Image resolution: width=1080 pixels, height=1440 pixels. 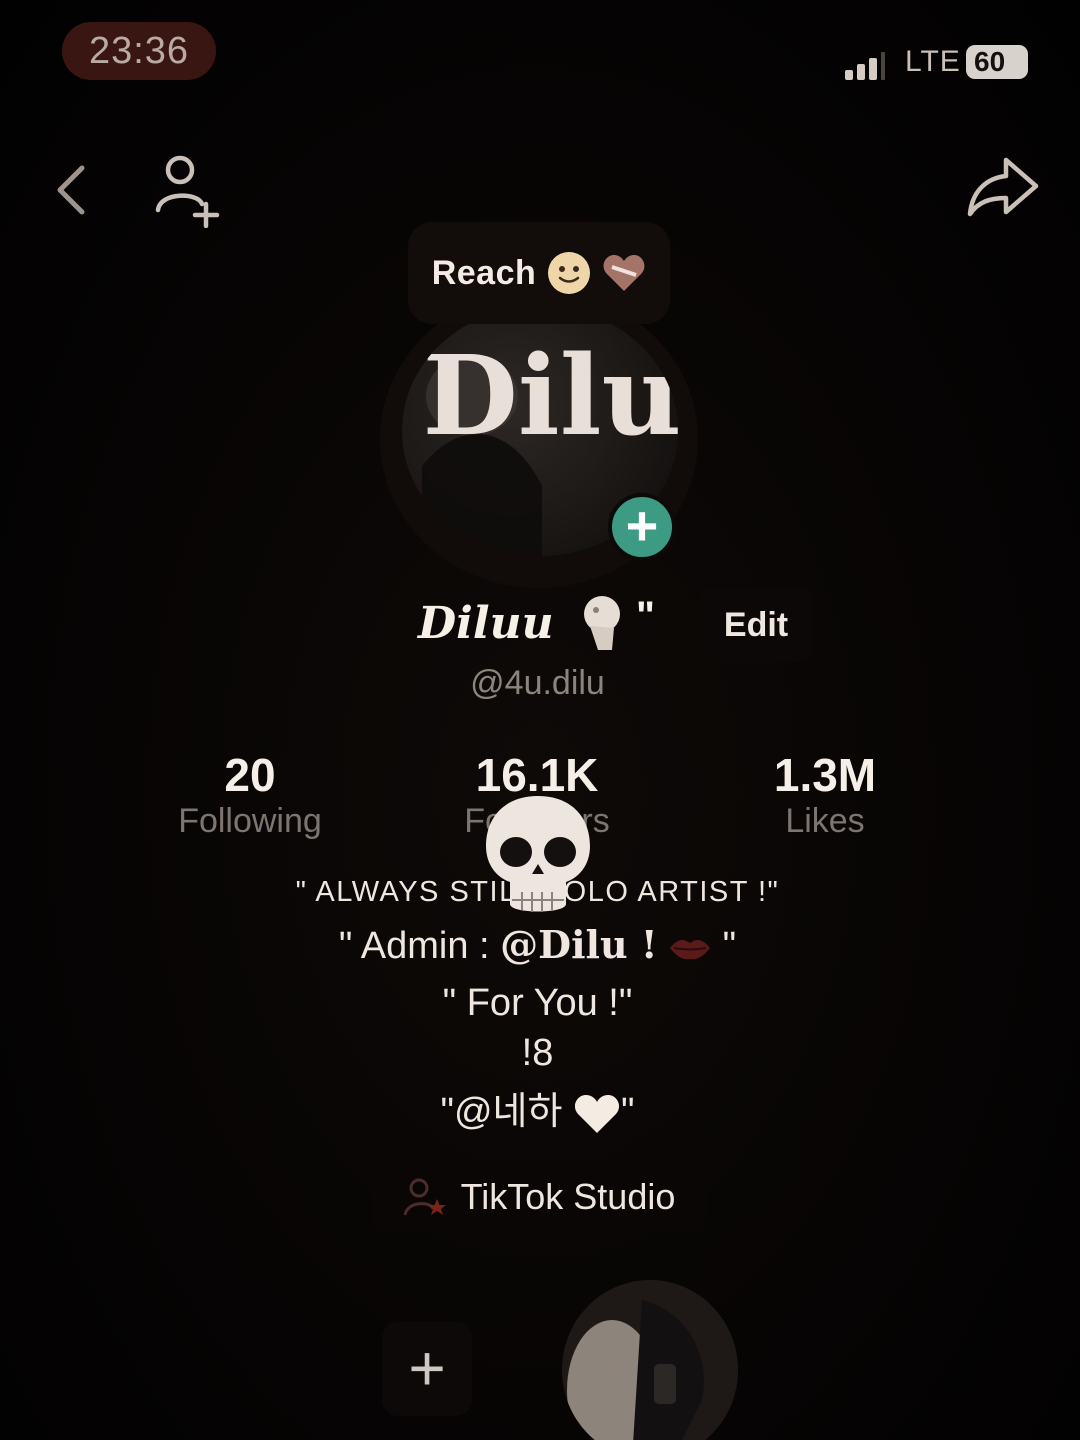 I want to click on white-heart-icon, so click(x=597, y=1113).